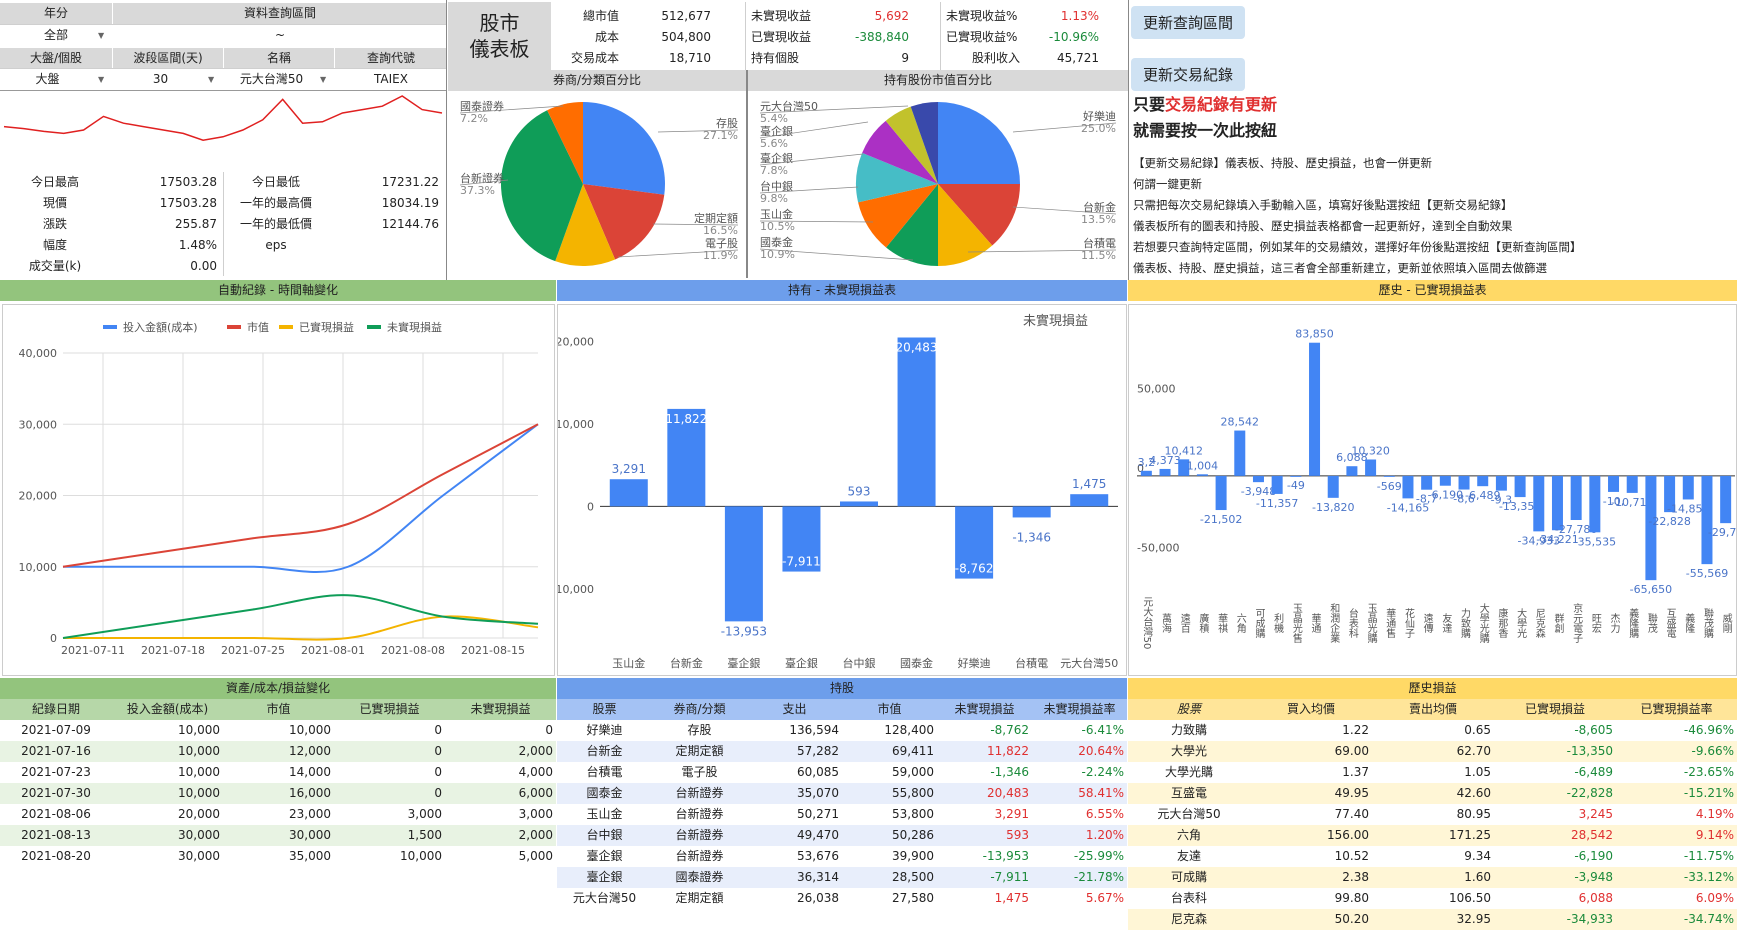 The height and width of the screenshot is (930, 1737). Describe the element at coordinates (535, 814) in the screenshot. I see `table-cell: 3,000` at that location.